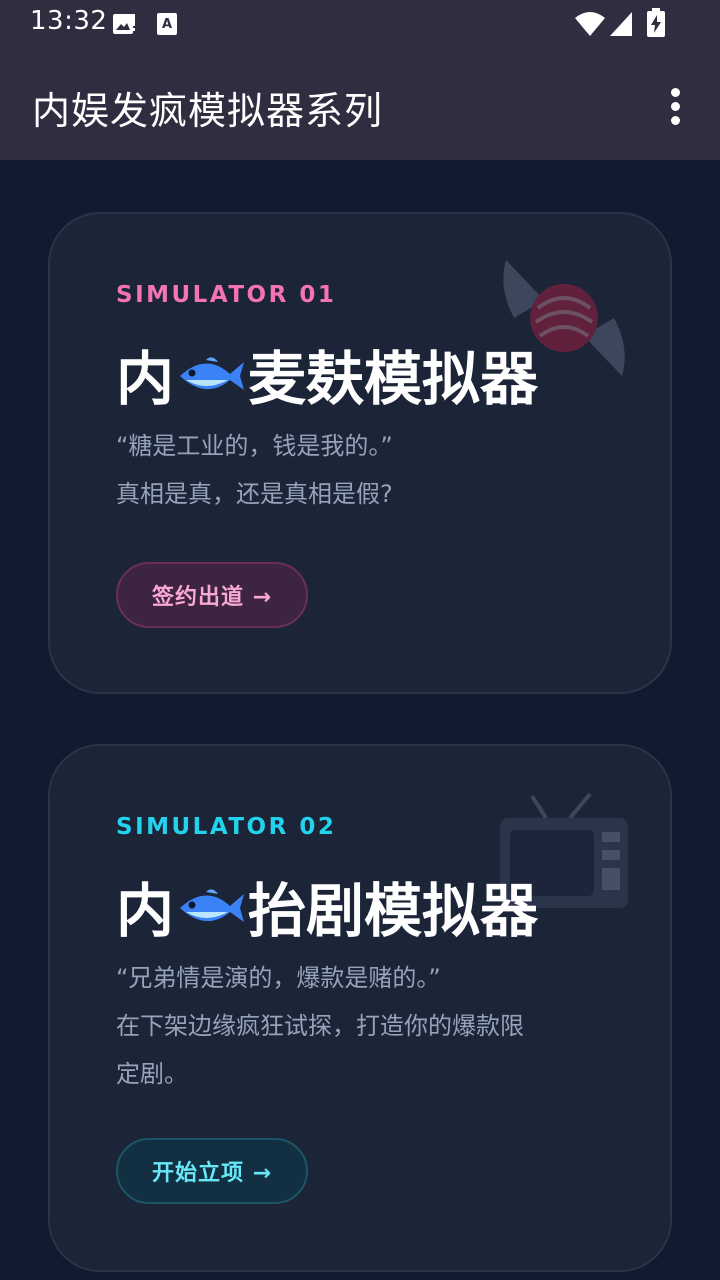 The height and width of the screenshot is (1280, 720). I want to click on card-title-suffix: 抬剧模拟器, so click(393, 911).